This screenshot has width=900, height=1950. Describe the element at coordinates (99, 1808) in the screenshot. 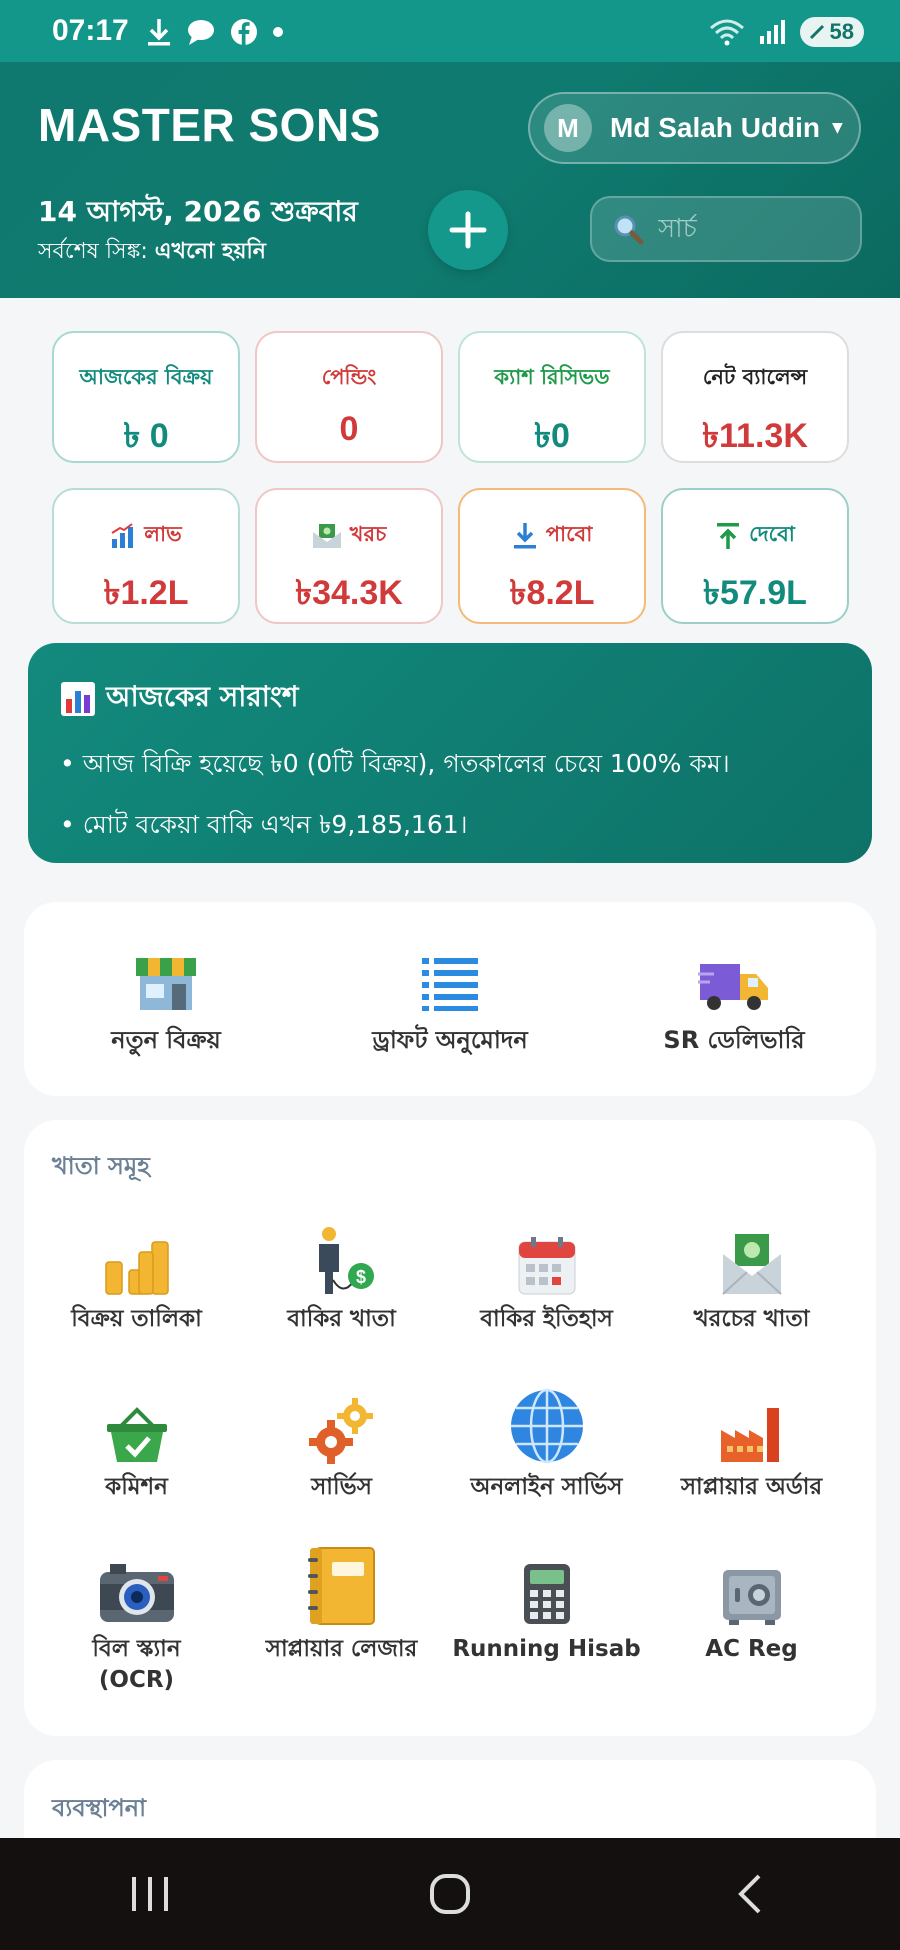

I see `section-title: ব্যবস্থাপনা` at that location.